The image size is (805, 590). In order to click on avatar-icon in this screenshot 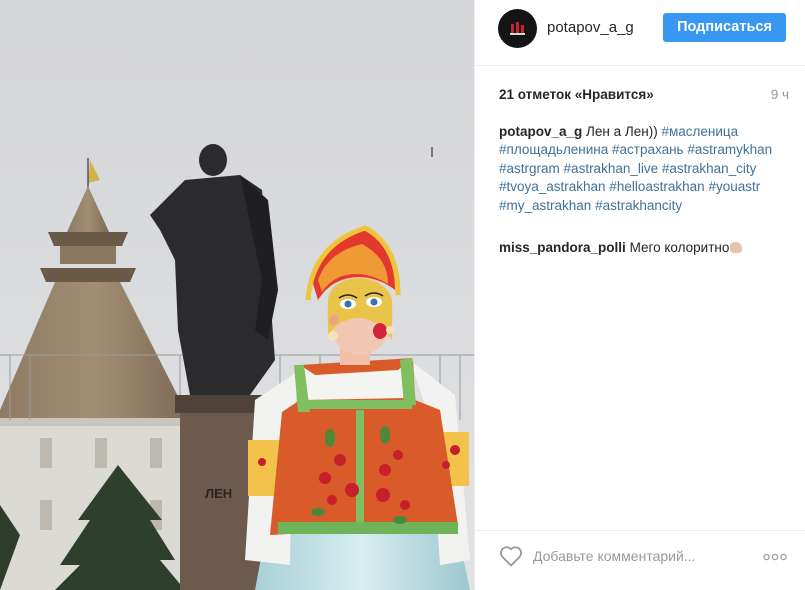, I will do `click(517, 28)`.